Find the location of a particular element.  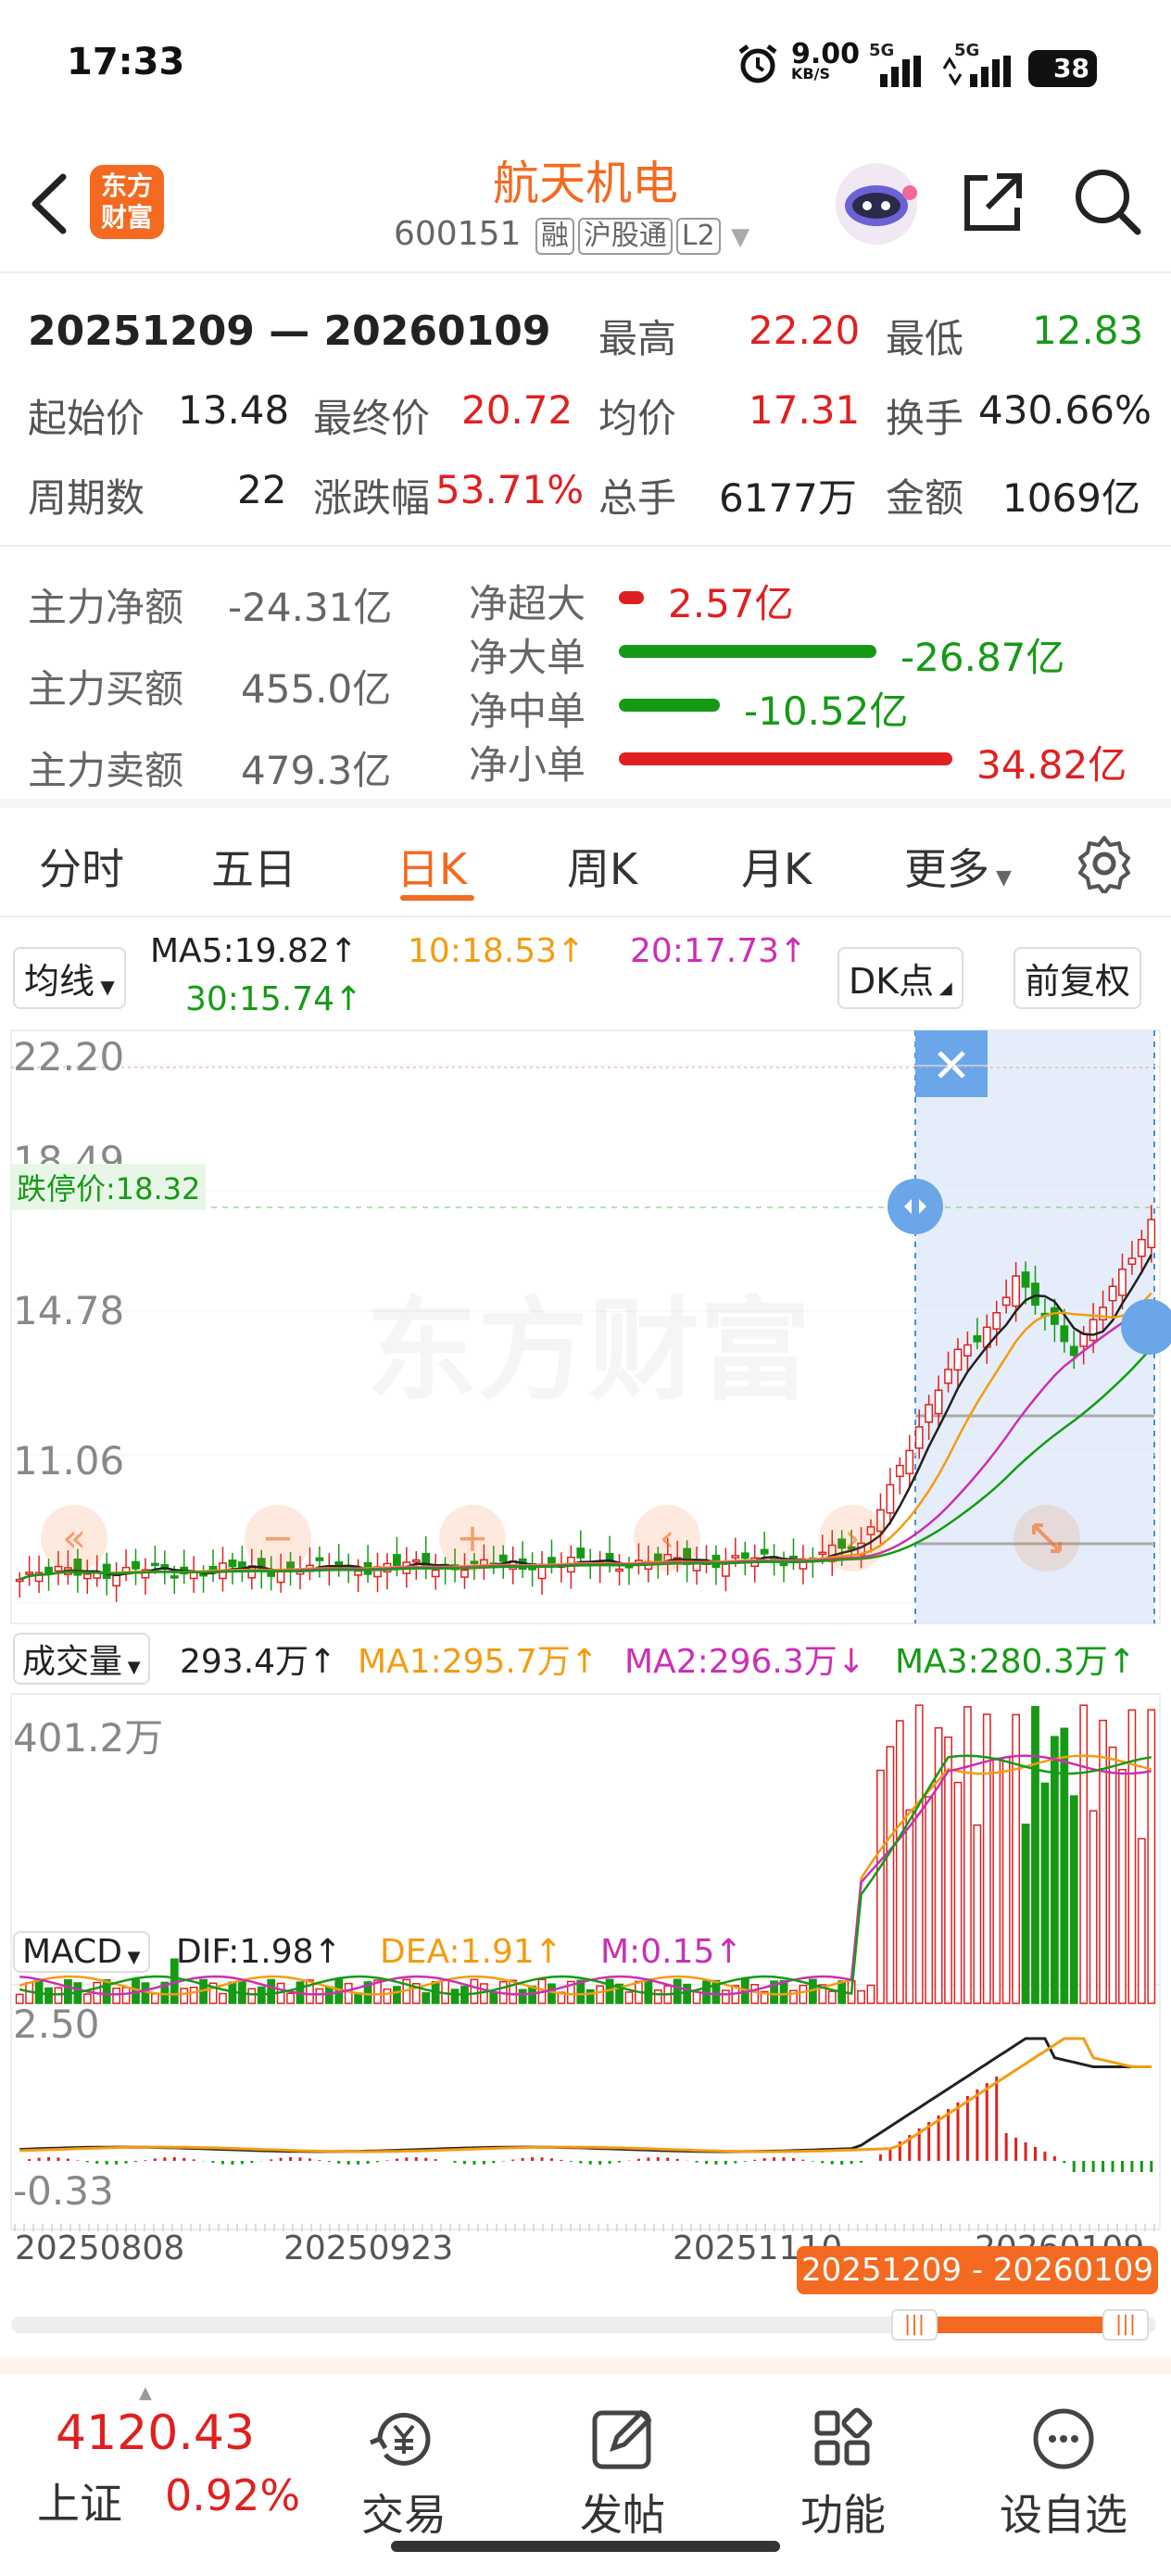

macd-selector: MACD ▼ is located at coordinates (82, 1952).